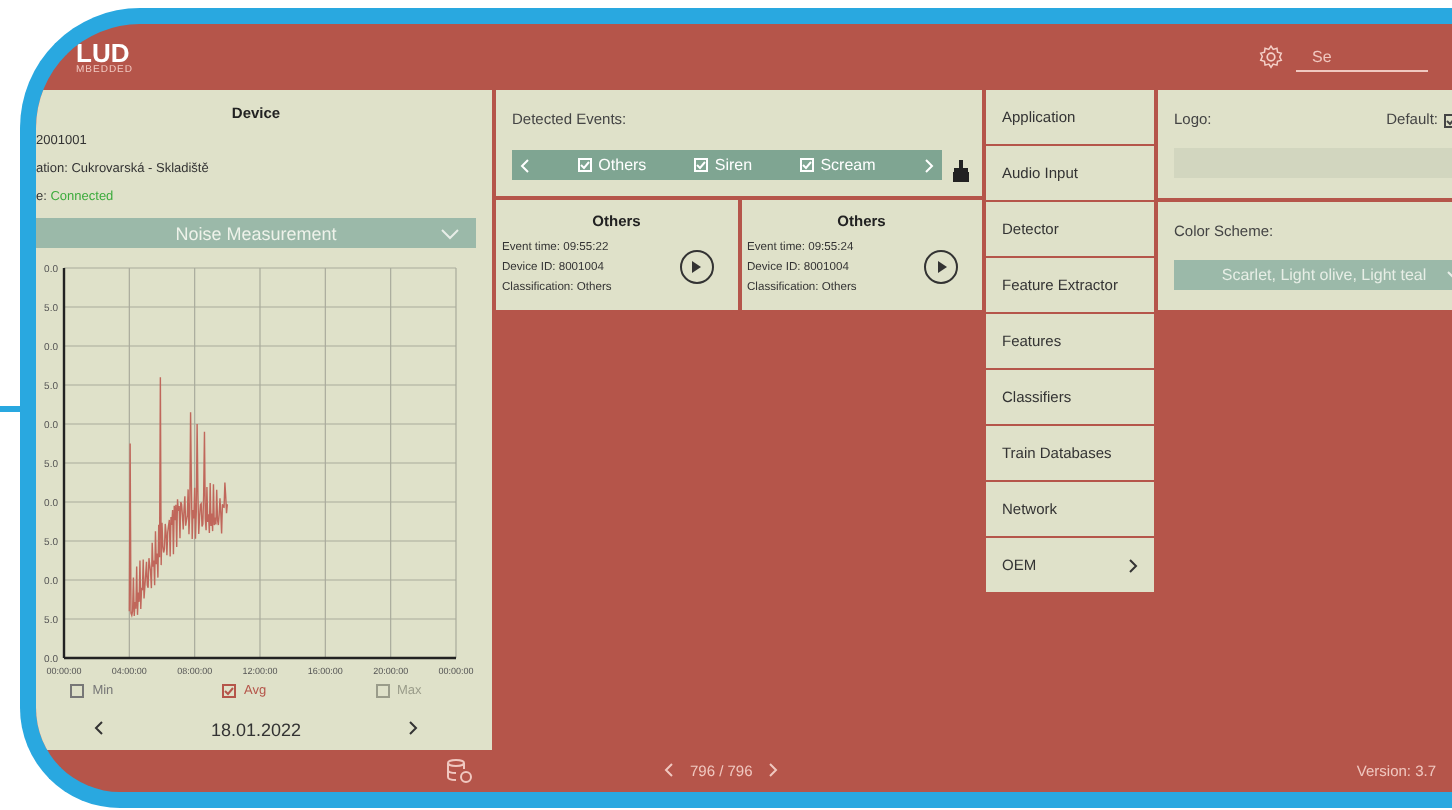 The height and width of the screenshot is (810, 1452). What do you see at coordinates (1133, 565) in the screenshot?
I see `chevron-icon` at bounding box center [1133, 565].